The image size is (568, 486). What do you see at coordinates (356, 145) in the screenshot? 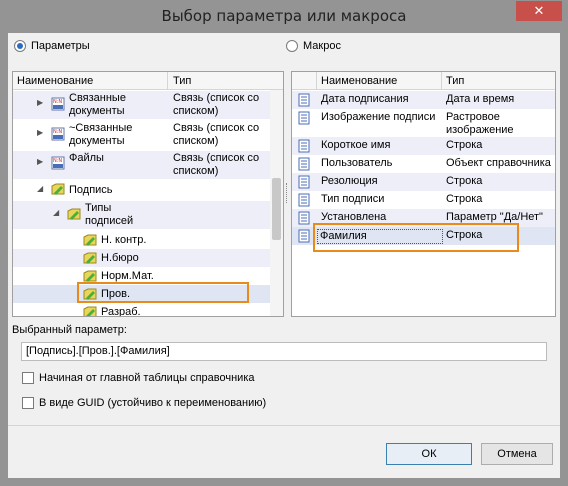
I see `field-row-name: Короткое имя` at bounding box center [356, 145].